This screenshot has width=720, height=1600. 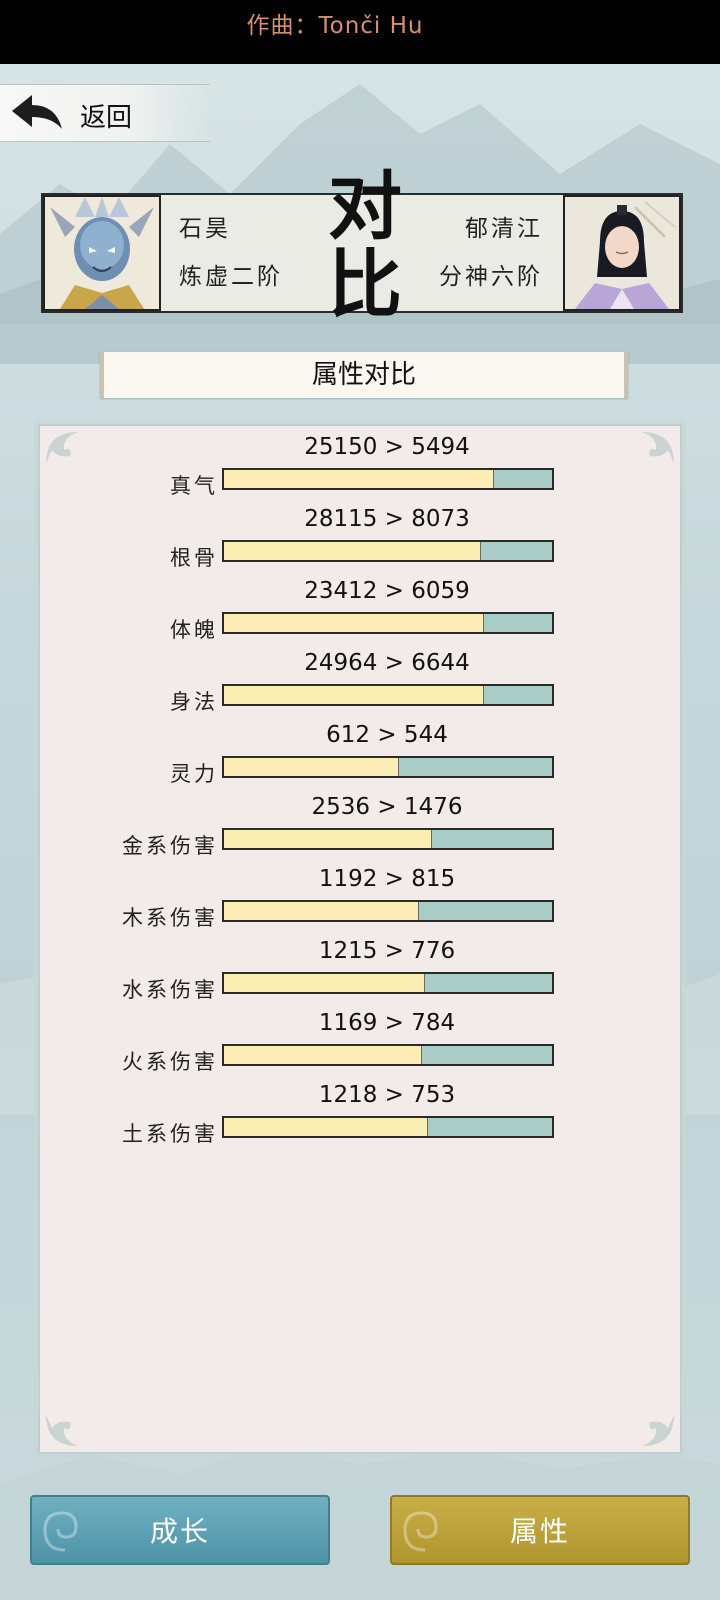 I want to click on stat-row: 28115 > 8073 根骨, so click(x=362, y=542).